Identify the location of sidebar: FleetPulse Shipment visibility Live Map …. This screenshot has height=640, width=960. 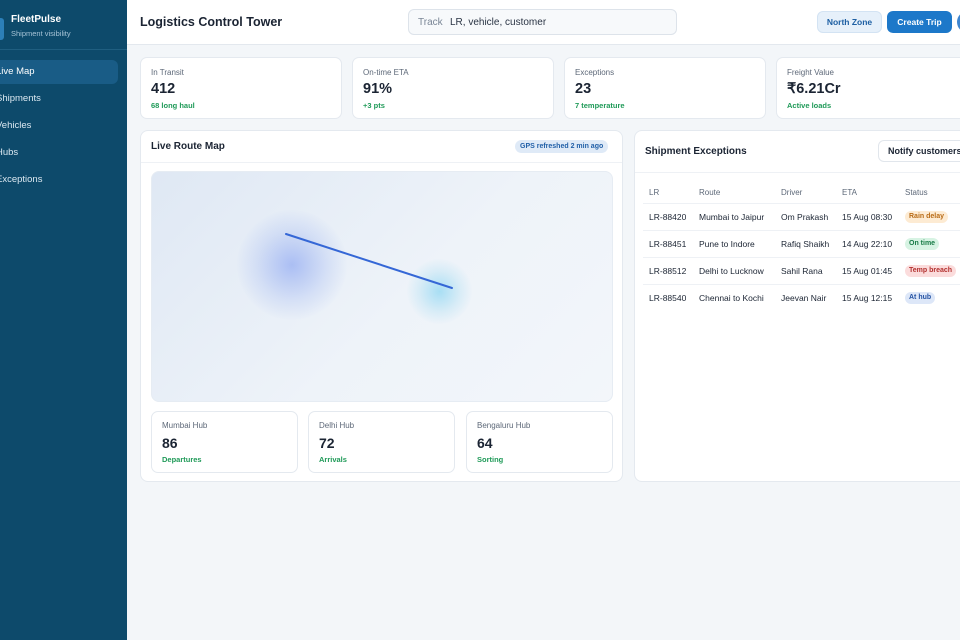
(63, 320).